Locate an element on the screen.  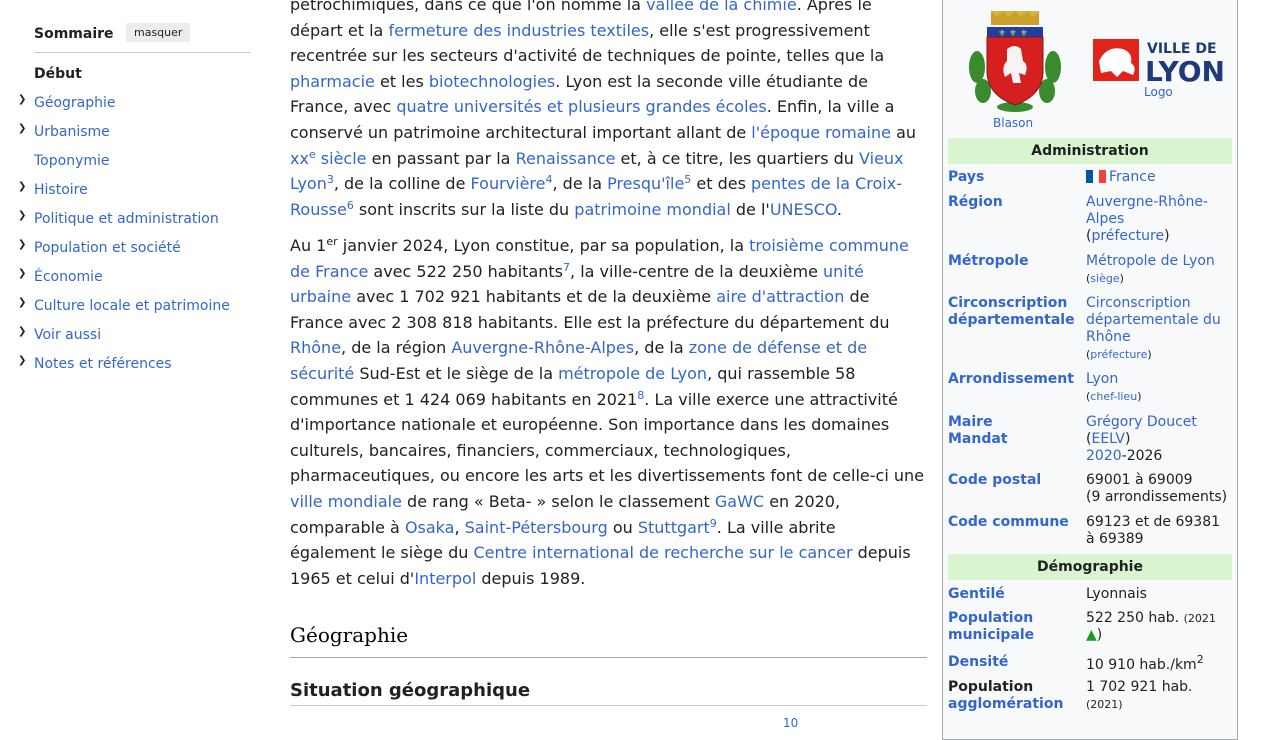
toc-item-label: Géographie is located at coordinates (75, 103).